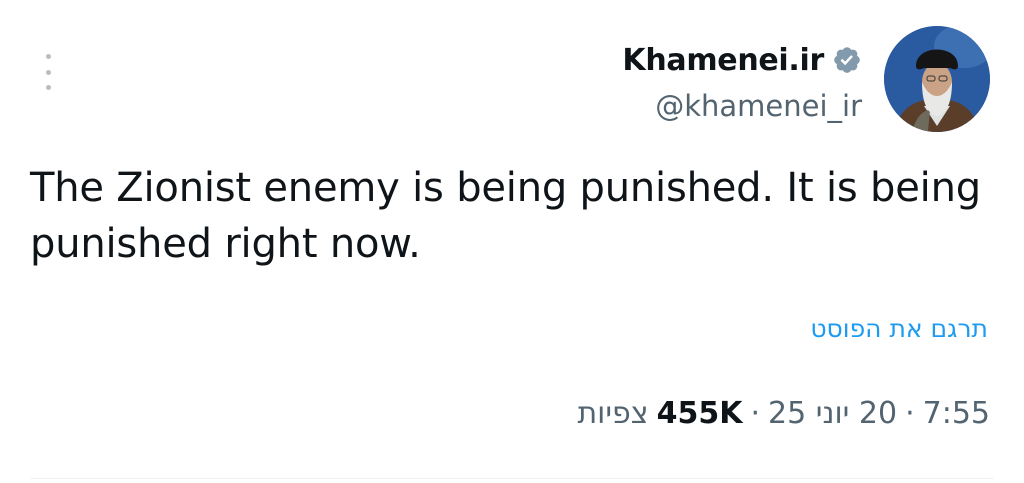  I want to click on author-display-name: Khamenei.ir, so click(723, 60).